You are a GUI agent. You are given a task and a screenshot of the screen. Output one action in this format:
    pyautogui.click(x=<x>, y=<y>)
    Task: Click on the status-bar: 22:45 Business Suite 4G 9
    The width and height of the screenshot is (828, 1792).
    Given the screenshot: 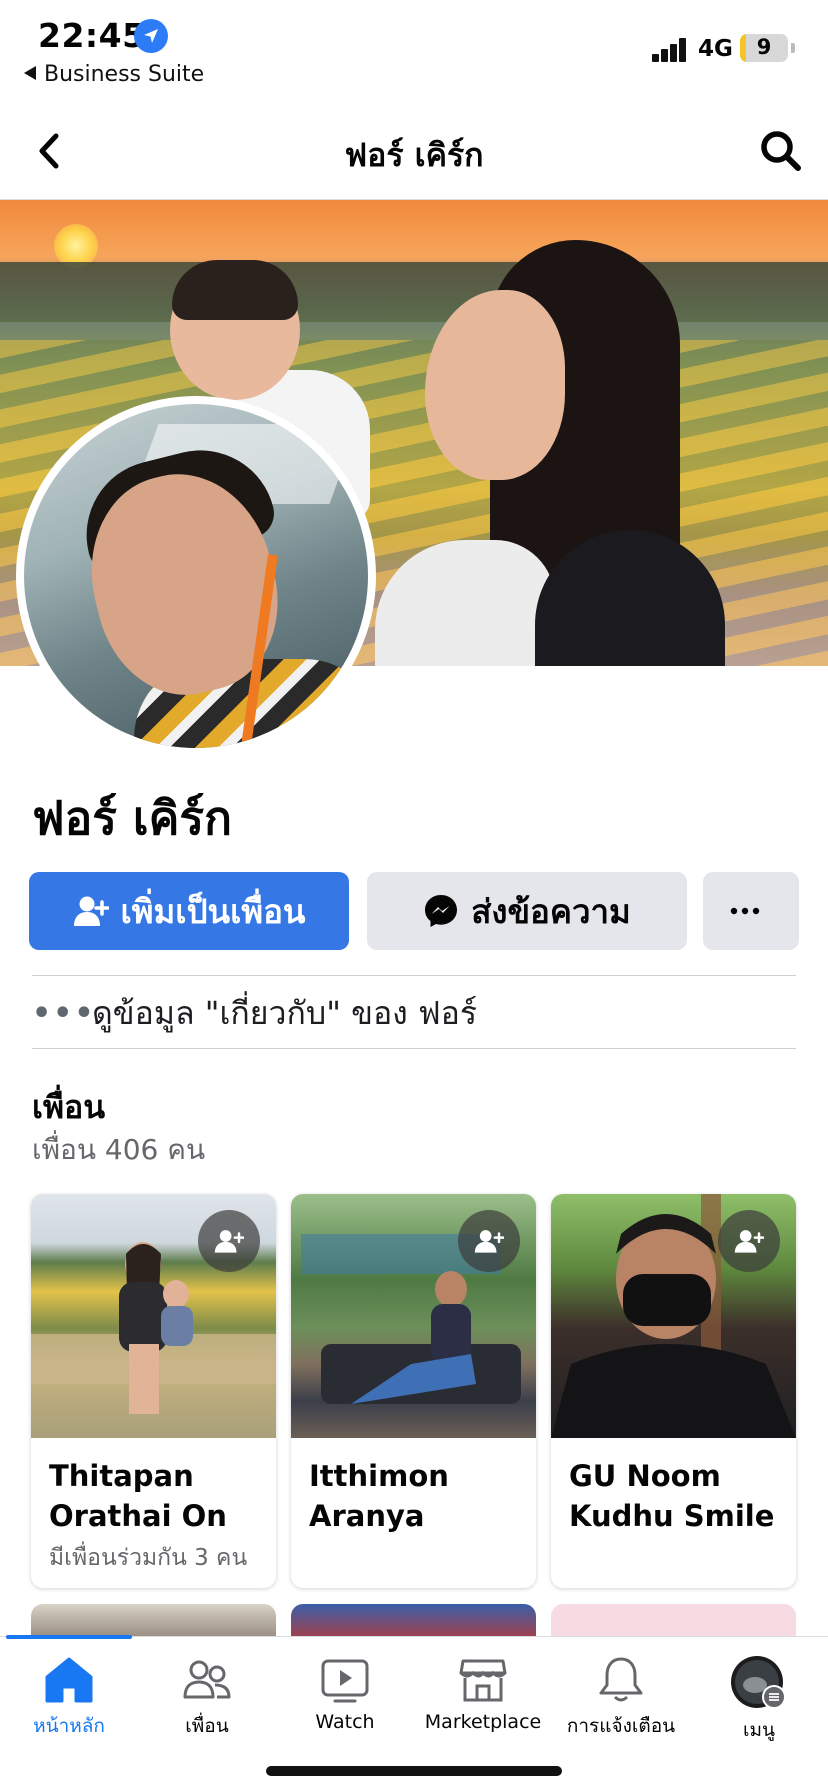 What is the action you would take?
    pyautogui.click(x=414, y=50)
    